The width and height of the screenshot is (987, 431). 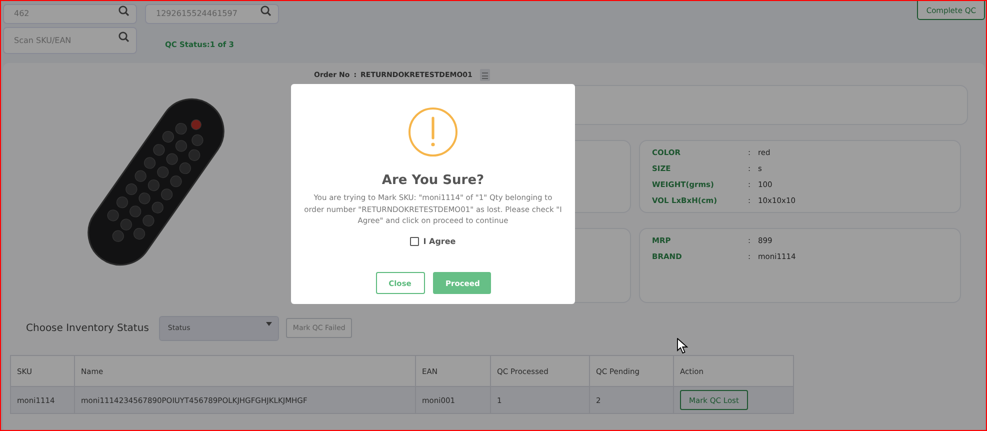 What do you see at coordinates (439, 241) in the screenshot?
I see `checkbox-label: I Agree` at bounding box center [439, 241].